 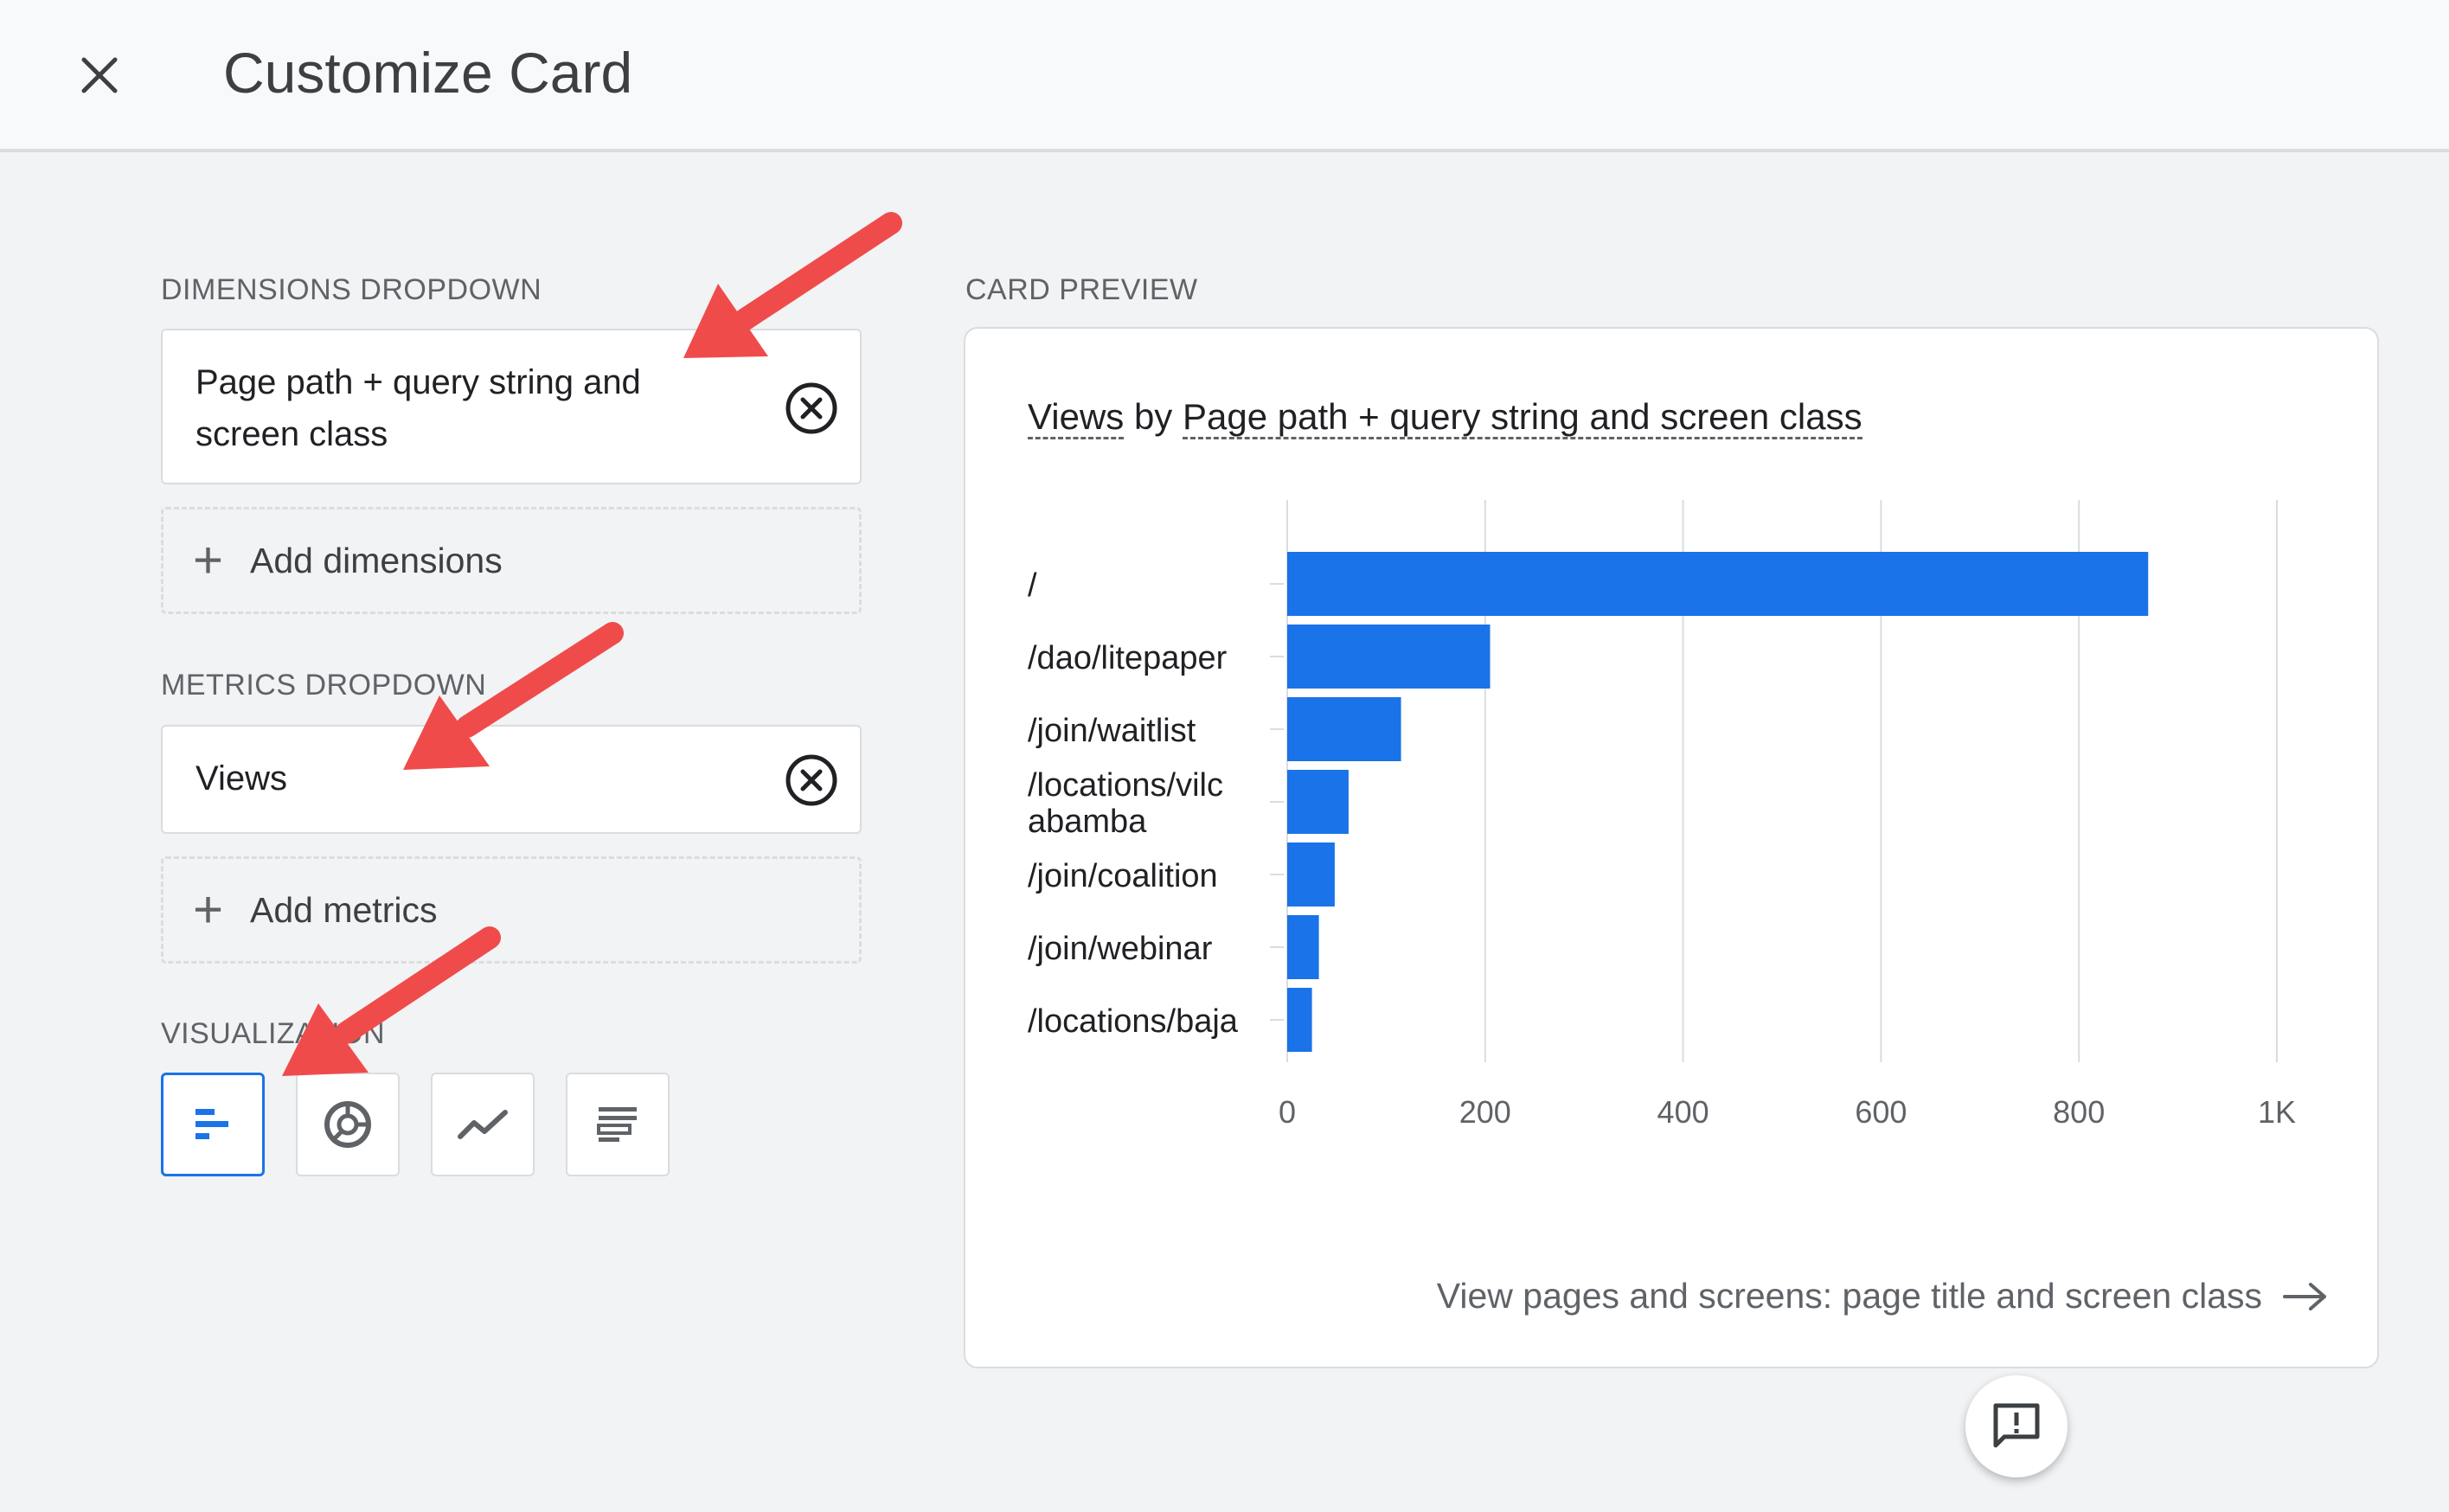 I want to click on line-chart-icon, so click(x=483, y=1124).